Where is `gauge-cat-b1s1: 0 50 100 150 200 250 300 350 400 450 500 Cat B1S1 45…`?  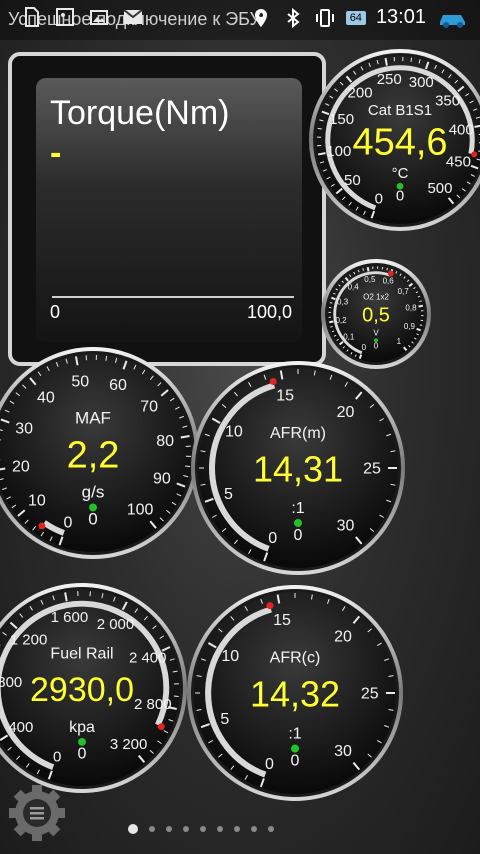
gauge-cat-b1s1: 0 50 100 150 200 250 300 350 400 450 500 Cat B1S1 45… is located at coordinates (394, 140).